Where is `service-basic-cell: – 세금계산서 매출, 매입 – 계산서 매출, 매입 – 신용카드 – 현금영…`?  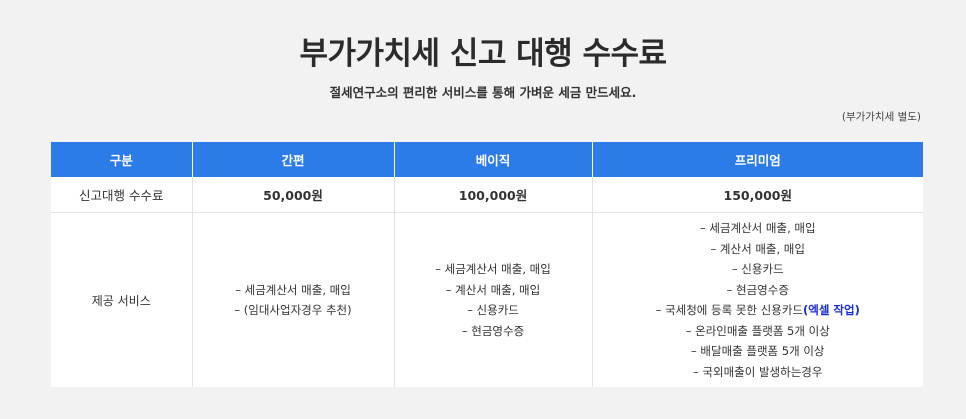
service-basic-cell: – 세금계산서 매출, 매입 – 계산서 매출, 매입 – 신용카드 – 현금영… is located at coordinates (492, 299).